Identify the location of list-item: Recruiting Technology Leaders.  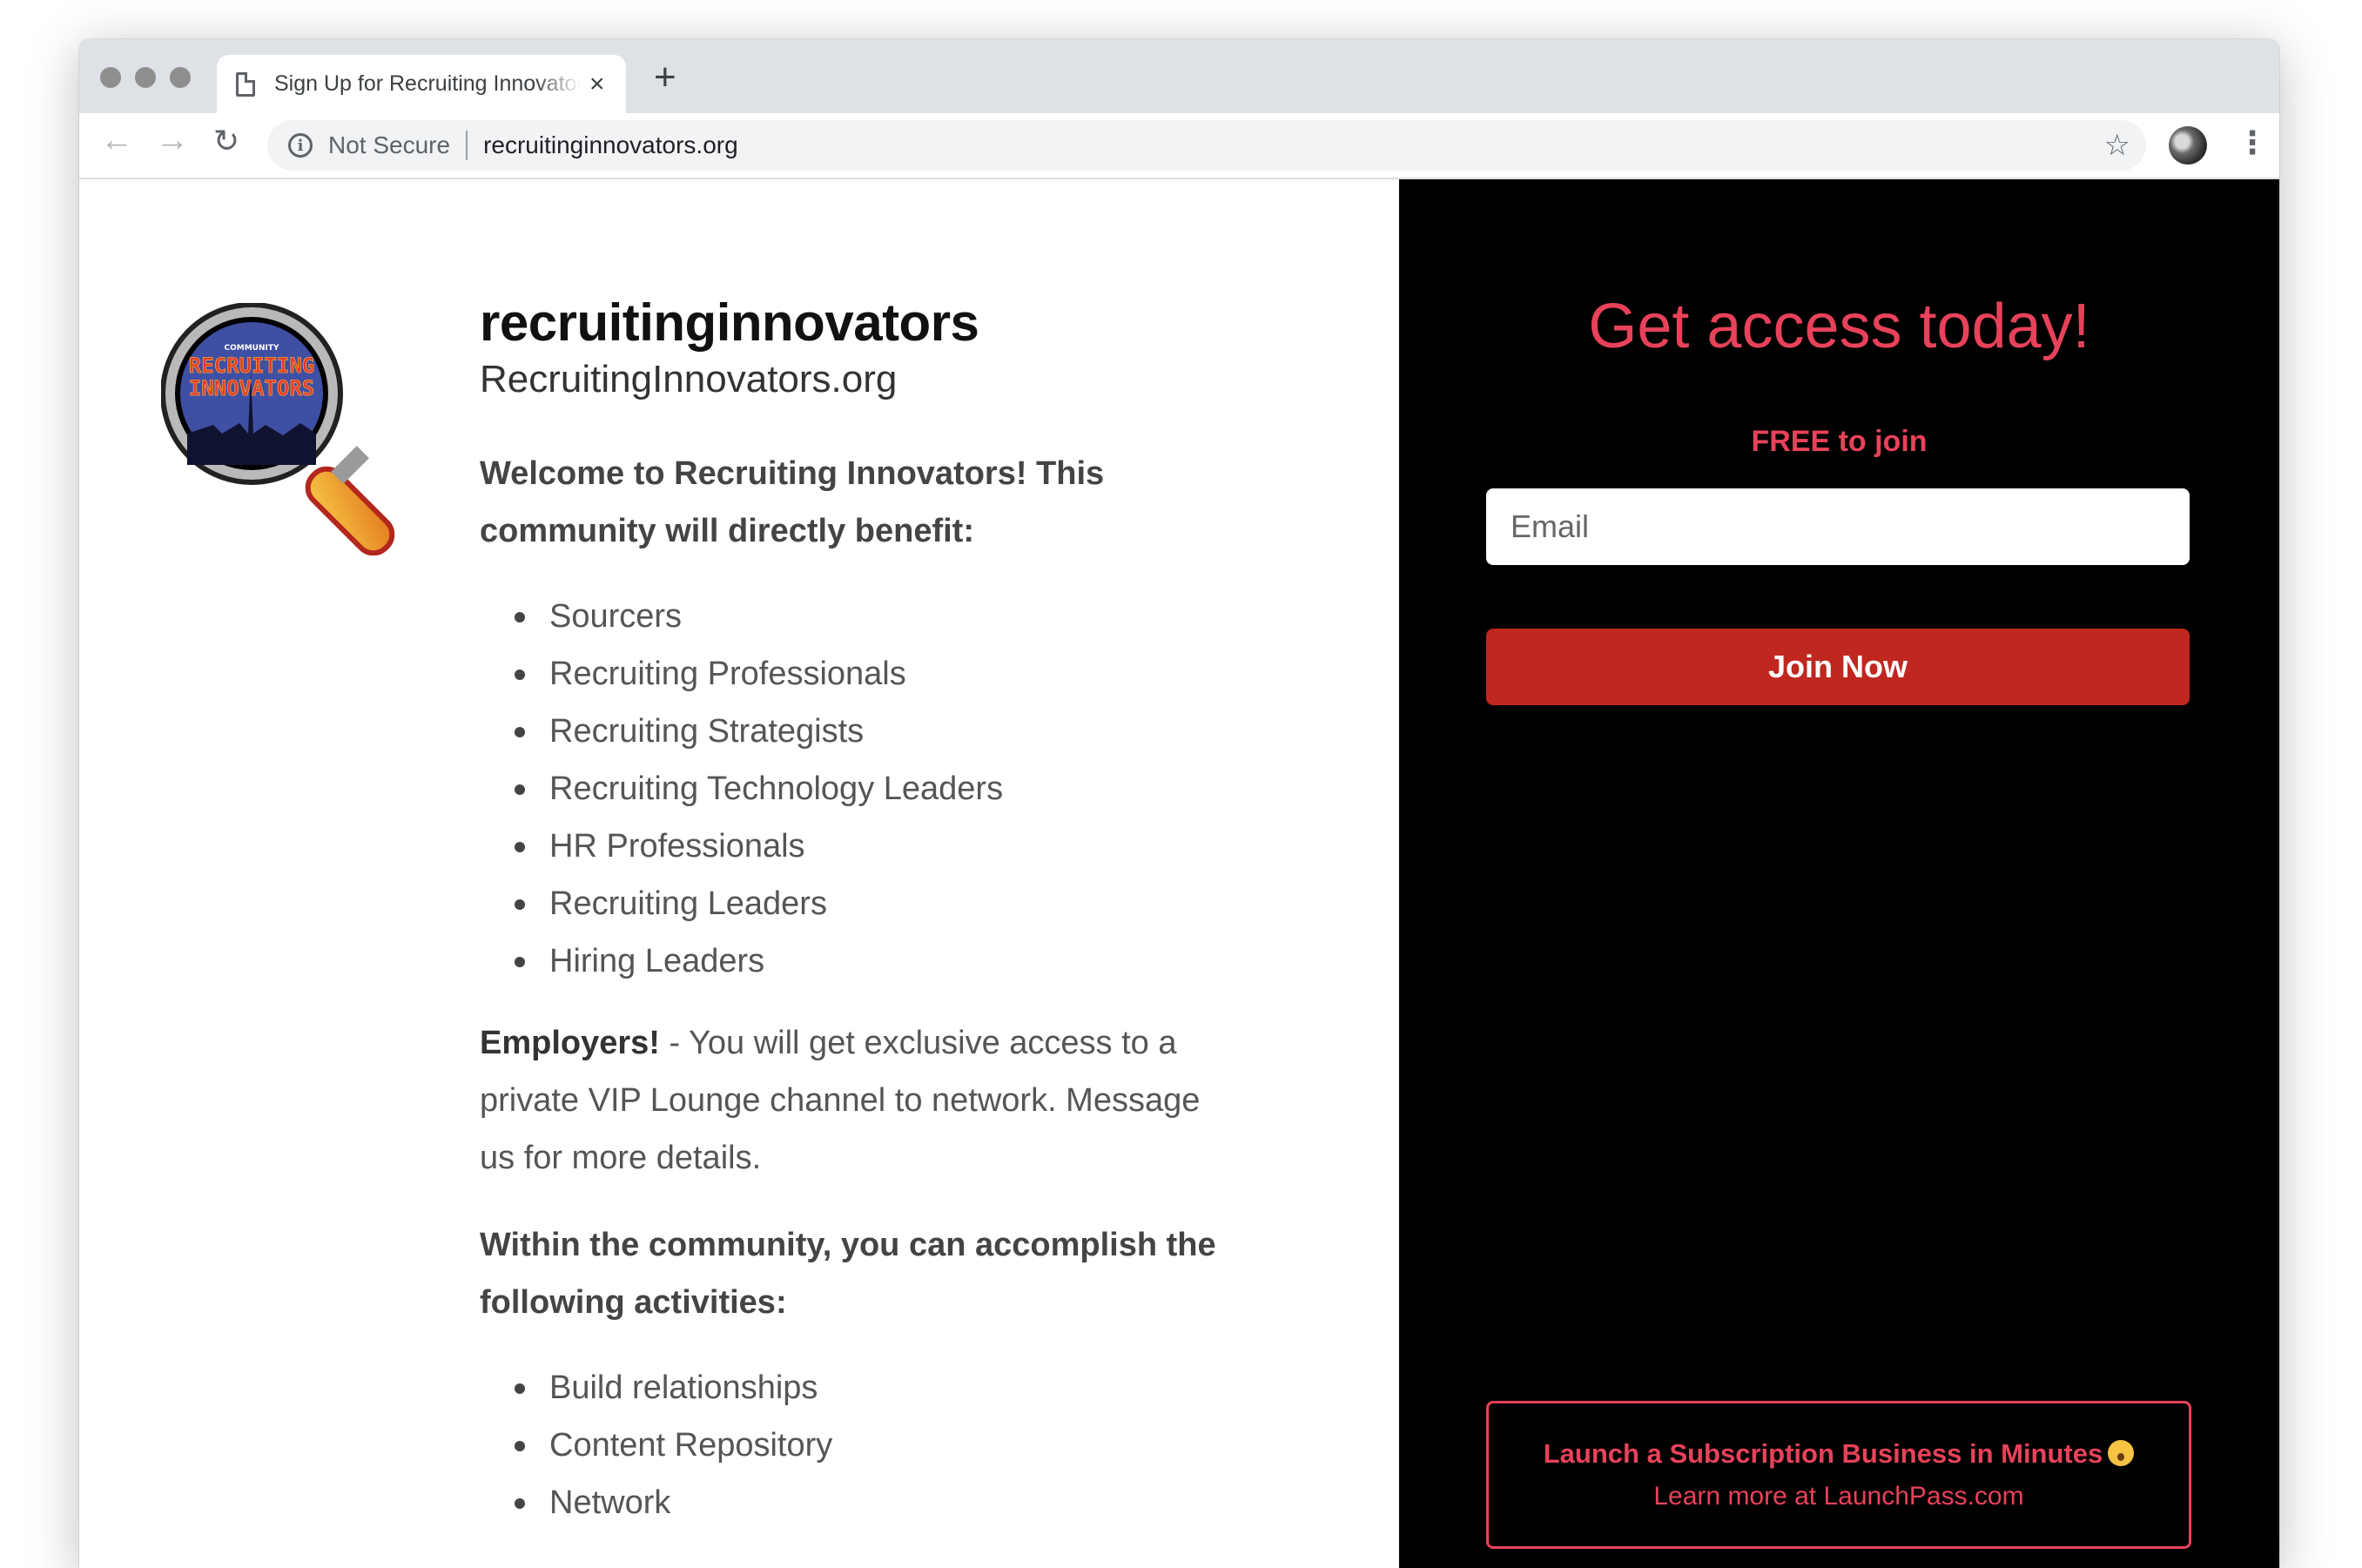
(889, 789).